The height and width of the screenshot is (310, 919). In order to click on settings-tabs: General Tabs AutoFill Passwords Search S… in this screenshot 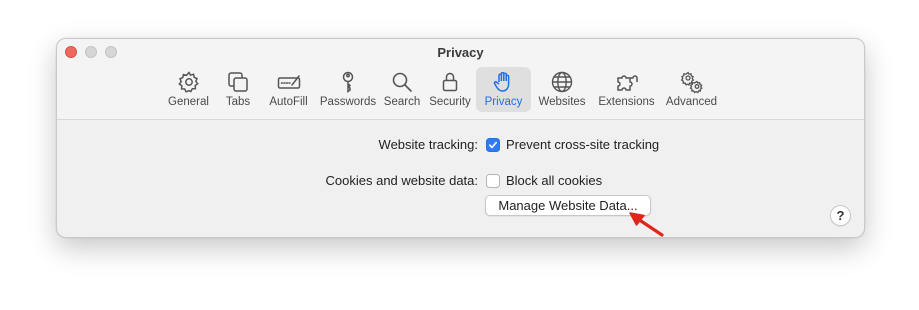, I will do `click(442, 89)`.